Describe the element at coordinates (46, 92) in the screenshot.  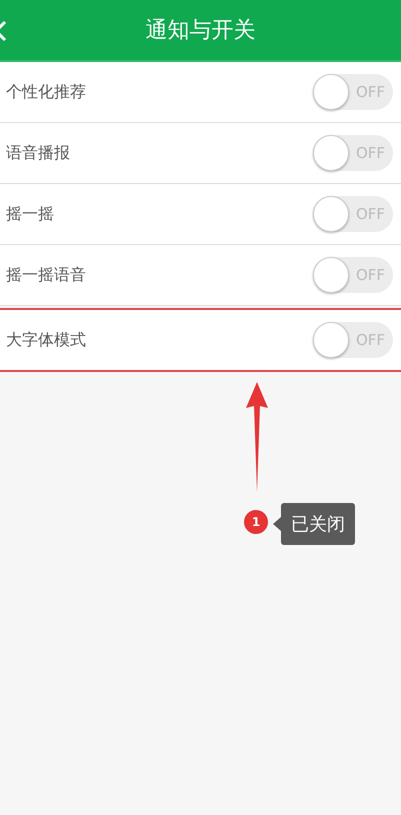
I see `setting-label: 个性化推荐` at that location.